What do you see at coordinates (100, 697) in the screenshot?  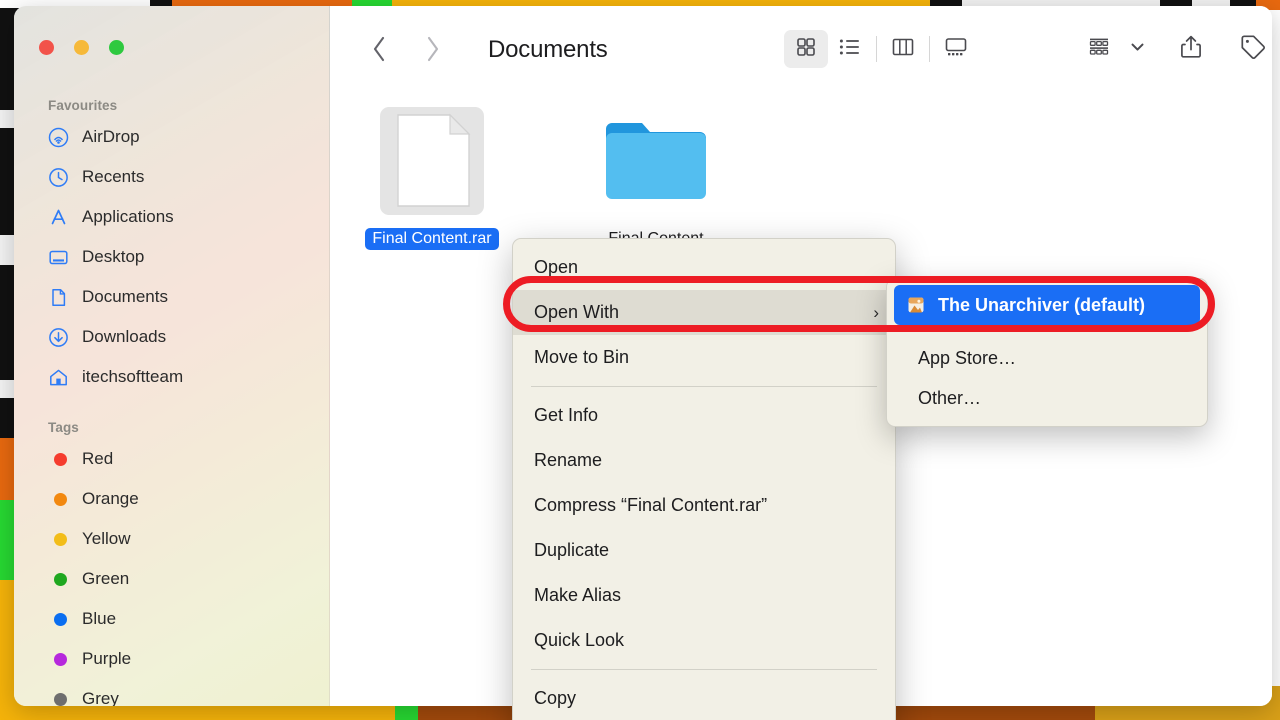 I see `sidebar-tag-label: Grey` at bounding box center [100, 697].